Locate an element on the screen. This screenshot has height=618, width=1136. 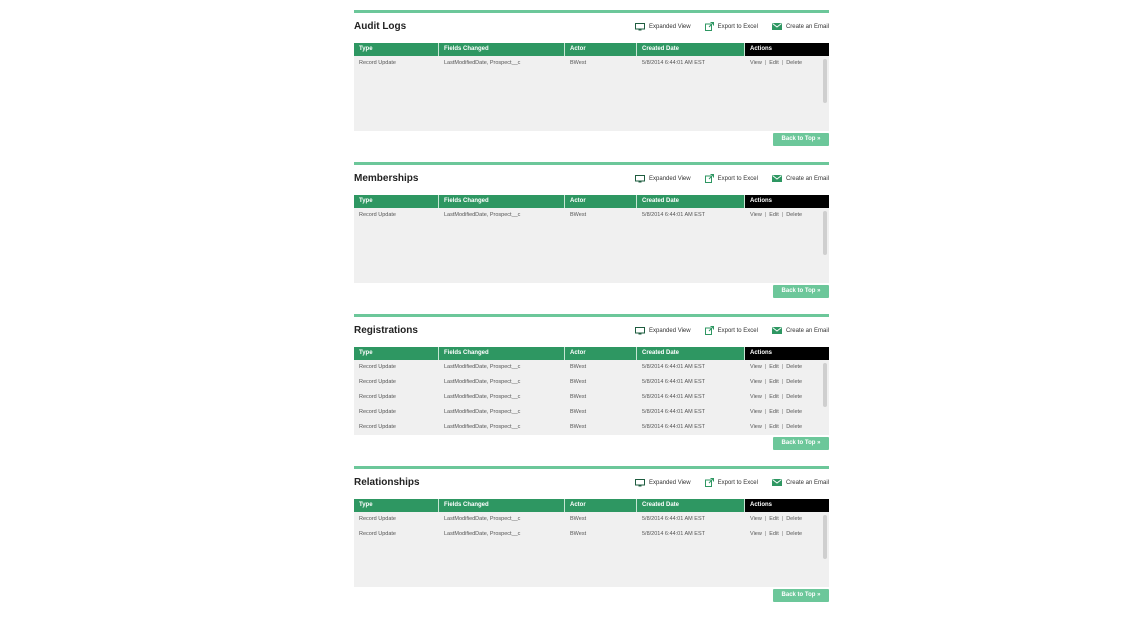
cell-type: Record Update is located at coordinates (377, 427).